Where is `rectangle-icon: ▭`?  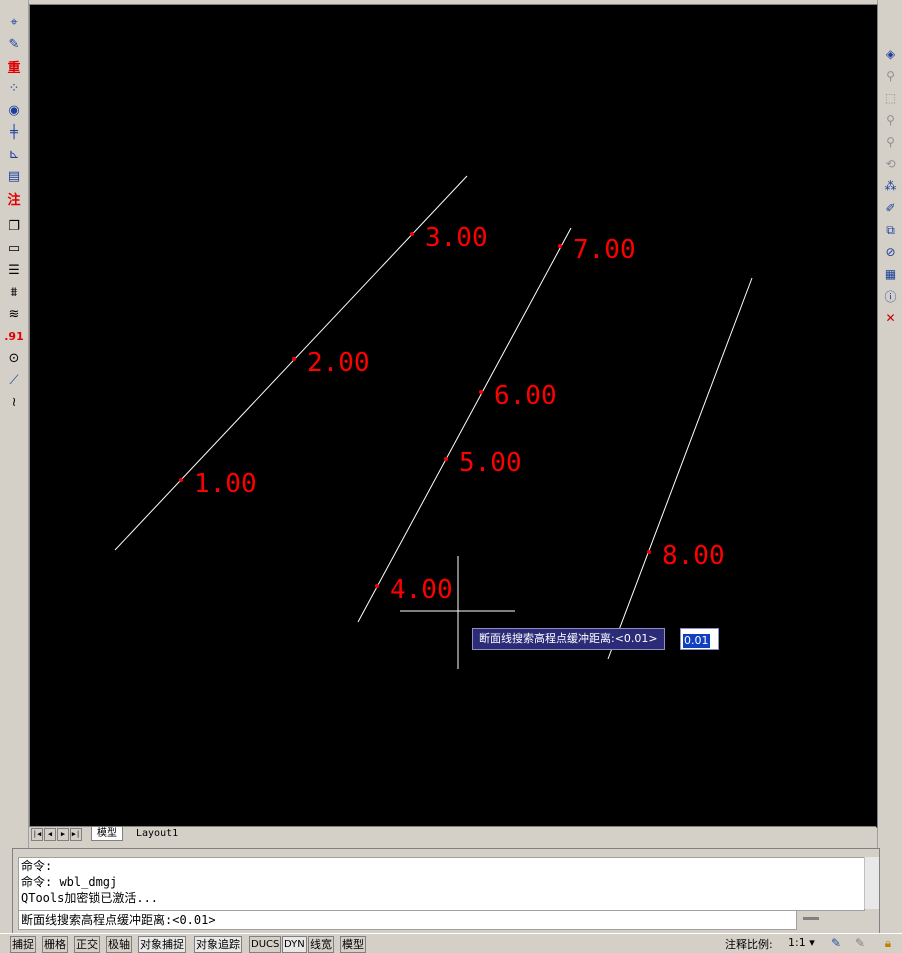 rectangle-icon: ▭ is located at coordinates (14, 248).